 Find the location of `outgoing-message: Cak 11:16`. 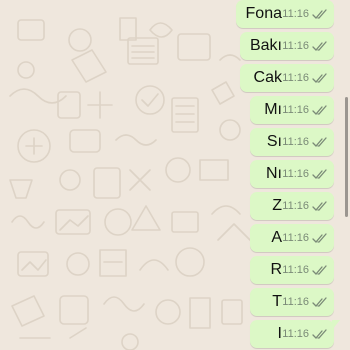

outgoing-message: Cak 11:16 is located at coordinates (287, 78).